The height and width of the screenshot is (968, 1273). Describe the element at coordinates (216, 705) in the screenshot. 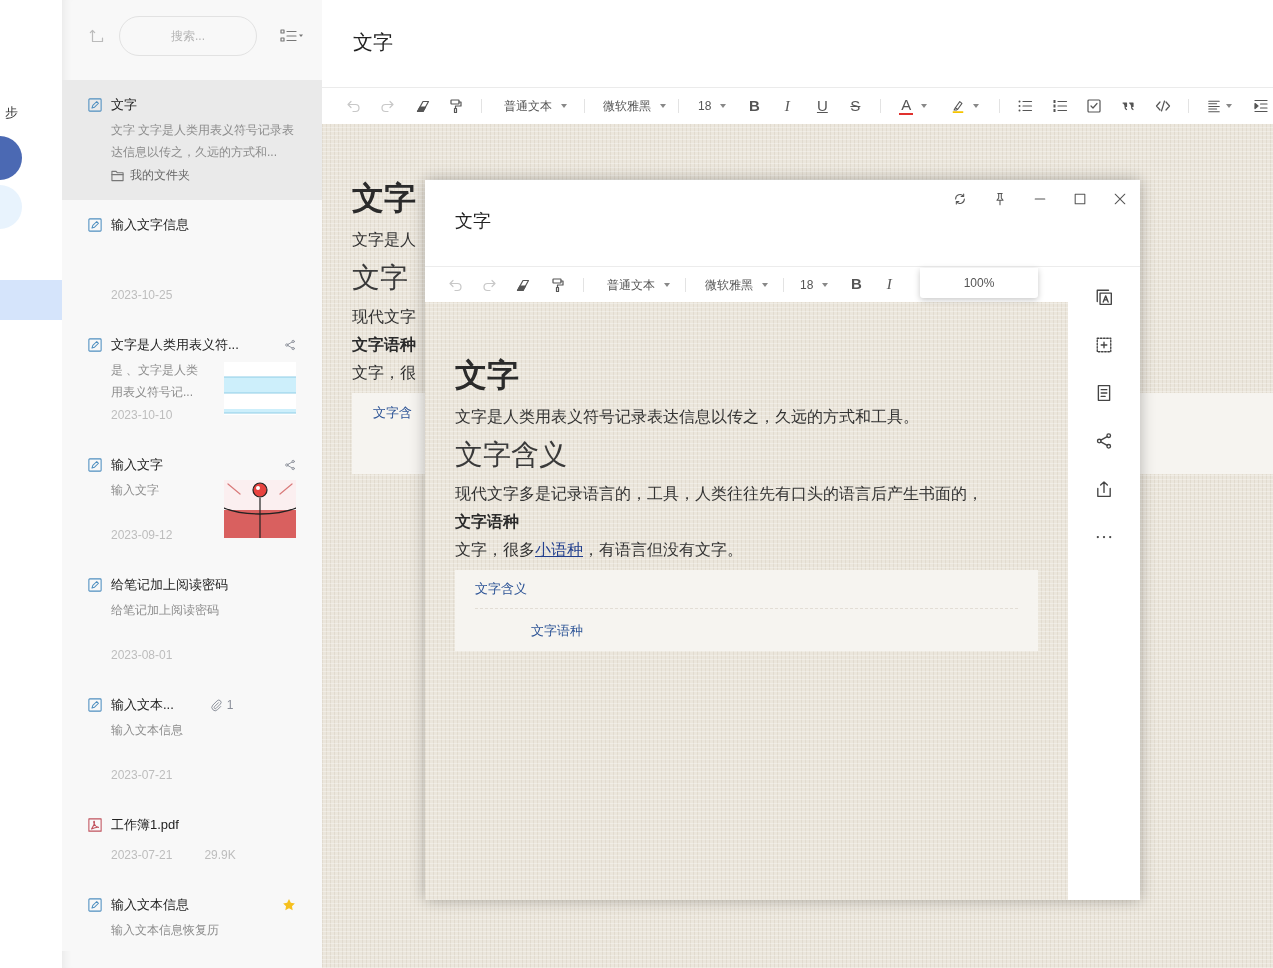

I see `paperclip-icon` at that location.